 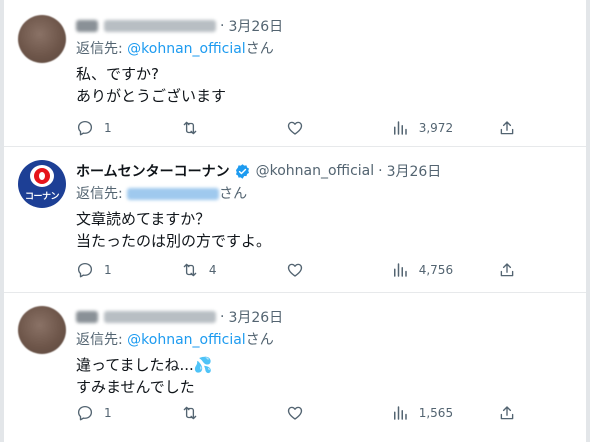 I want to click on window-frame-right, so click(x=588, y=221).